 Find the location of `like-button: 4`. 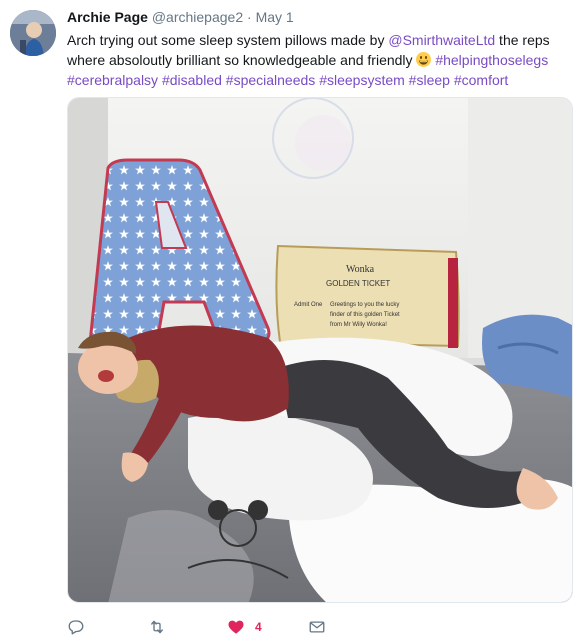

like-button: 4 is located at coordinates (244, 627).